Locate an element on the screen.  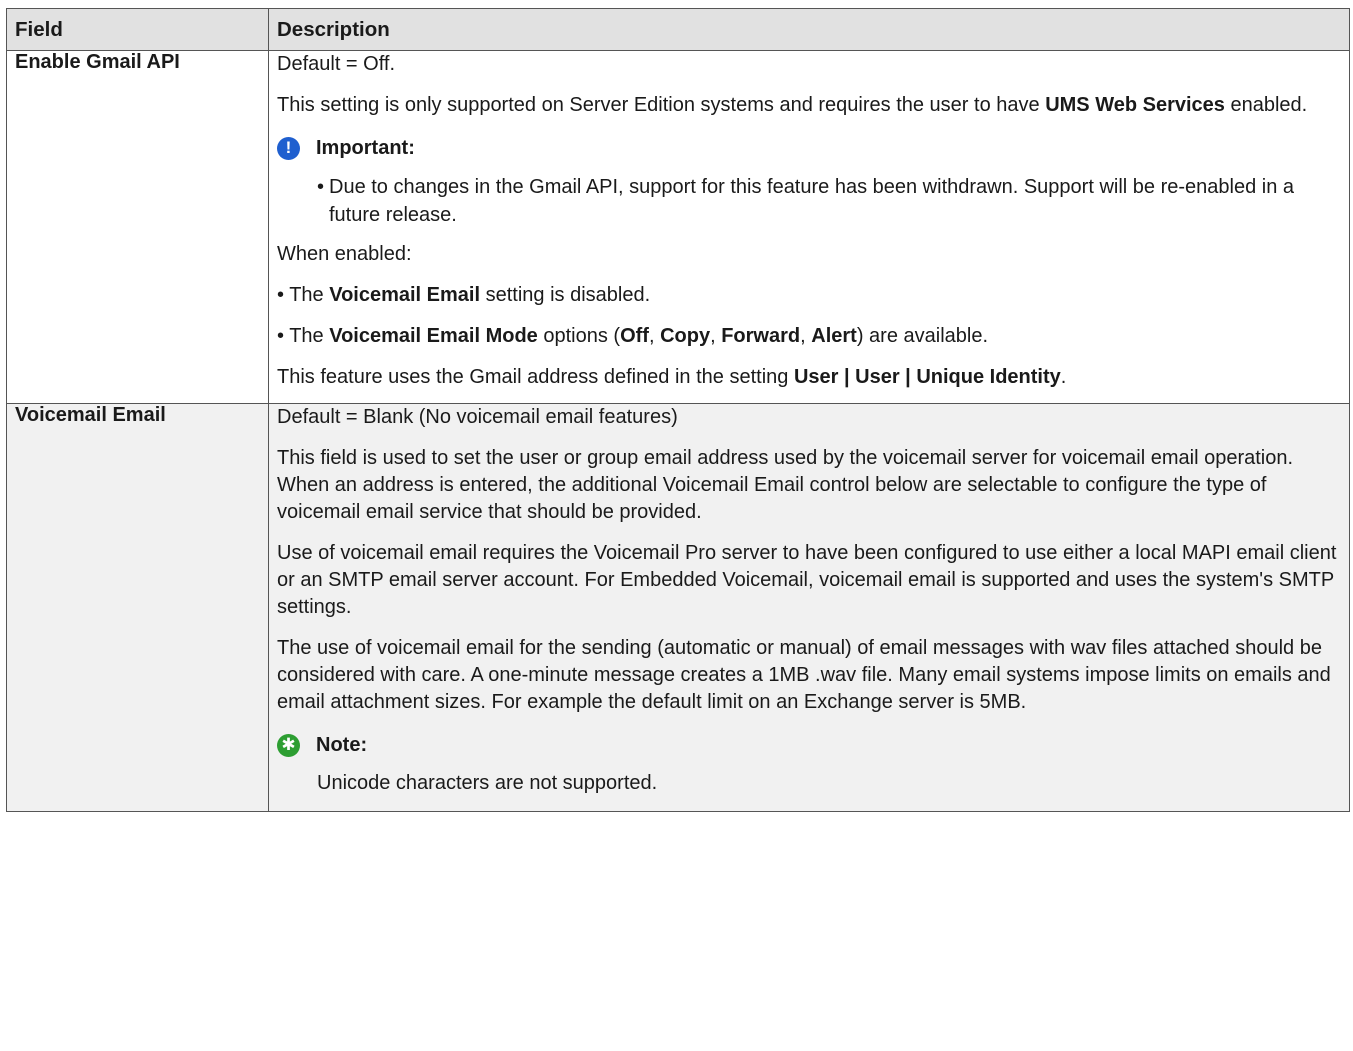
header-field: Field is located at coordinates (137, 29).